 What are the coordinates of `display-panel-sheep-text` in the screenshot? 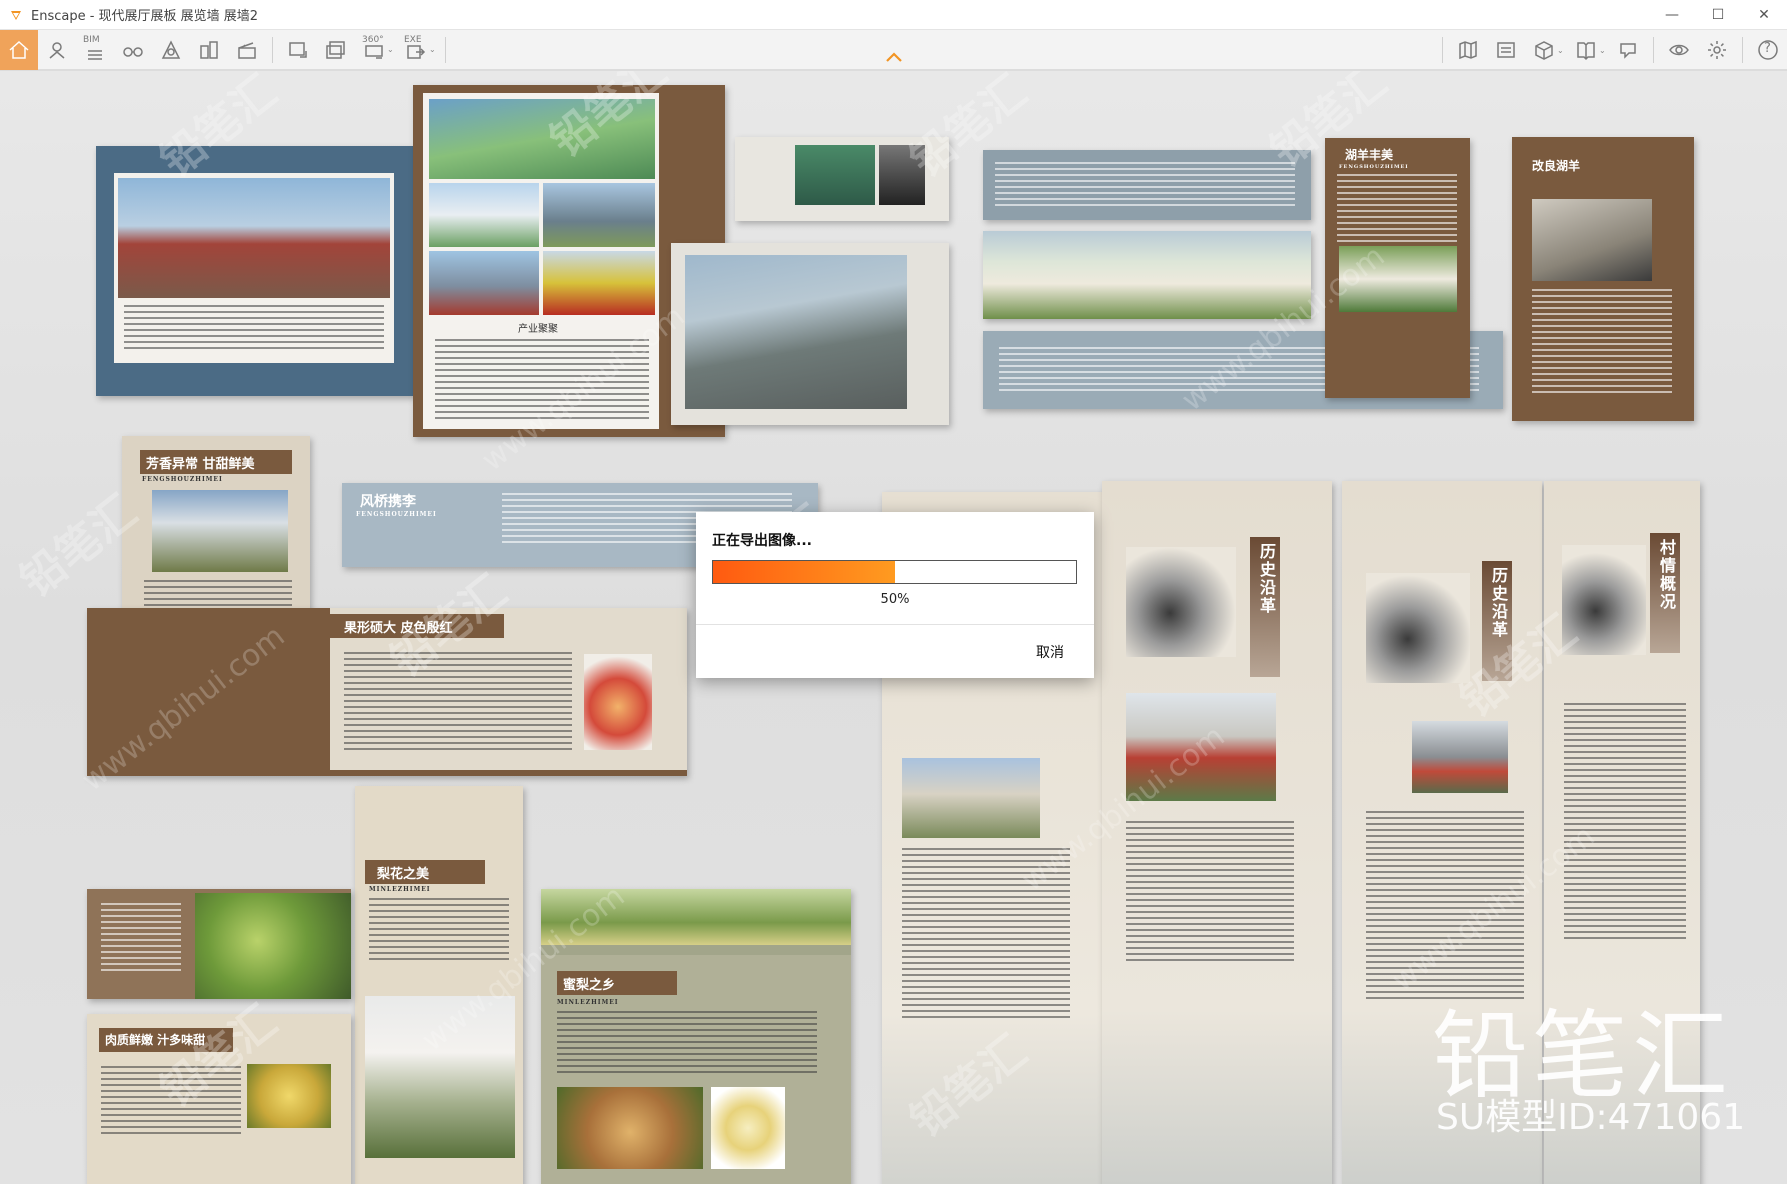 It's located at (1147, 185).